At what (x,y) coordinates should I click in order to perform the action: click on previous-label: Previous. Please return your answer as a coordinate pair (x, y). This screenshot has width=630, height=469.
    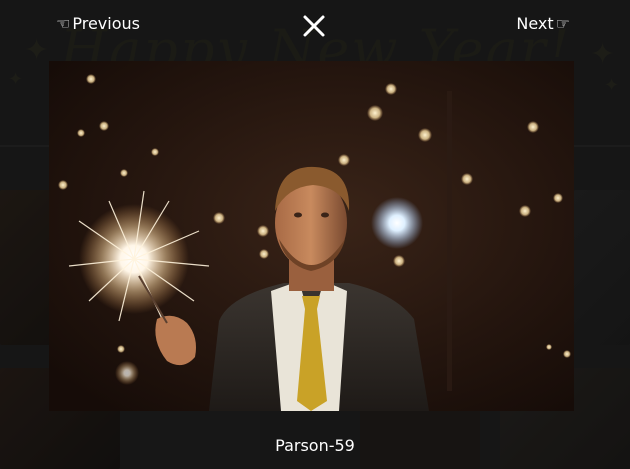
    Looking at the image, I should click on (106, 23).